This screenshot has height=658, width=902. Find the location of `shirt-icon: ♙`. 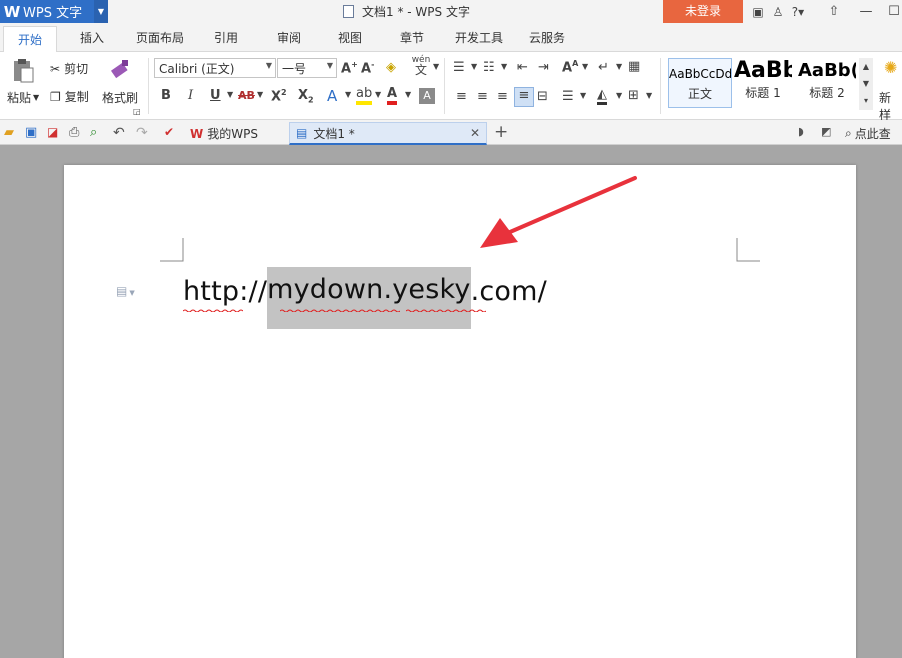

shirt-icon: ♙ is located at coordinates (778, 12).